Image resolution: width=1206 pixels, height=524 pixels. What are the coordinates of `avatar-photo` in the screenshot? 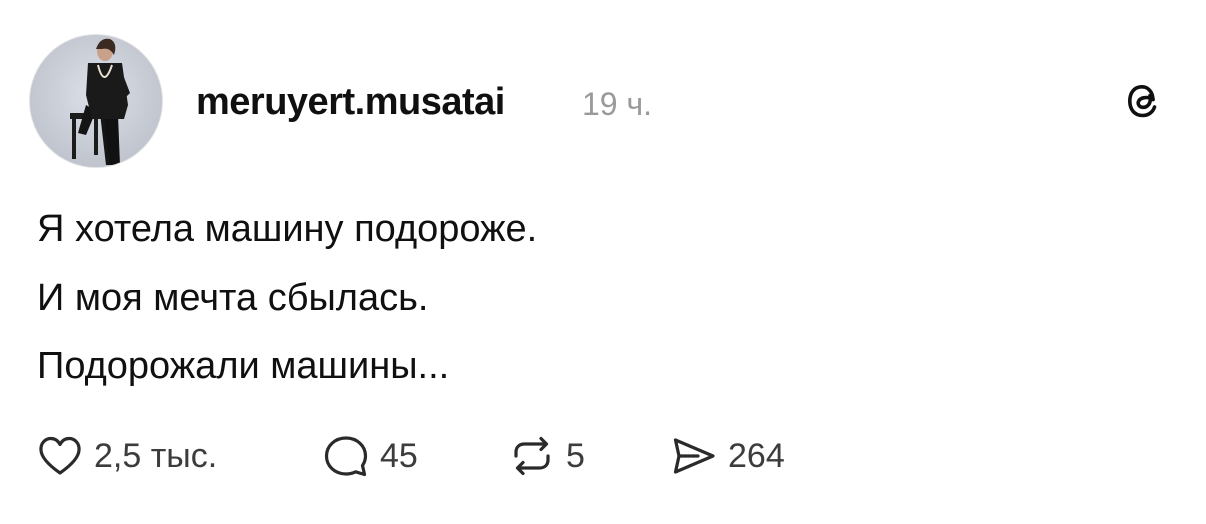 It's located at (96, 101).